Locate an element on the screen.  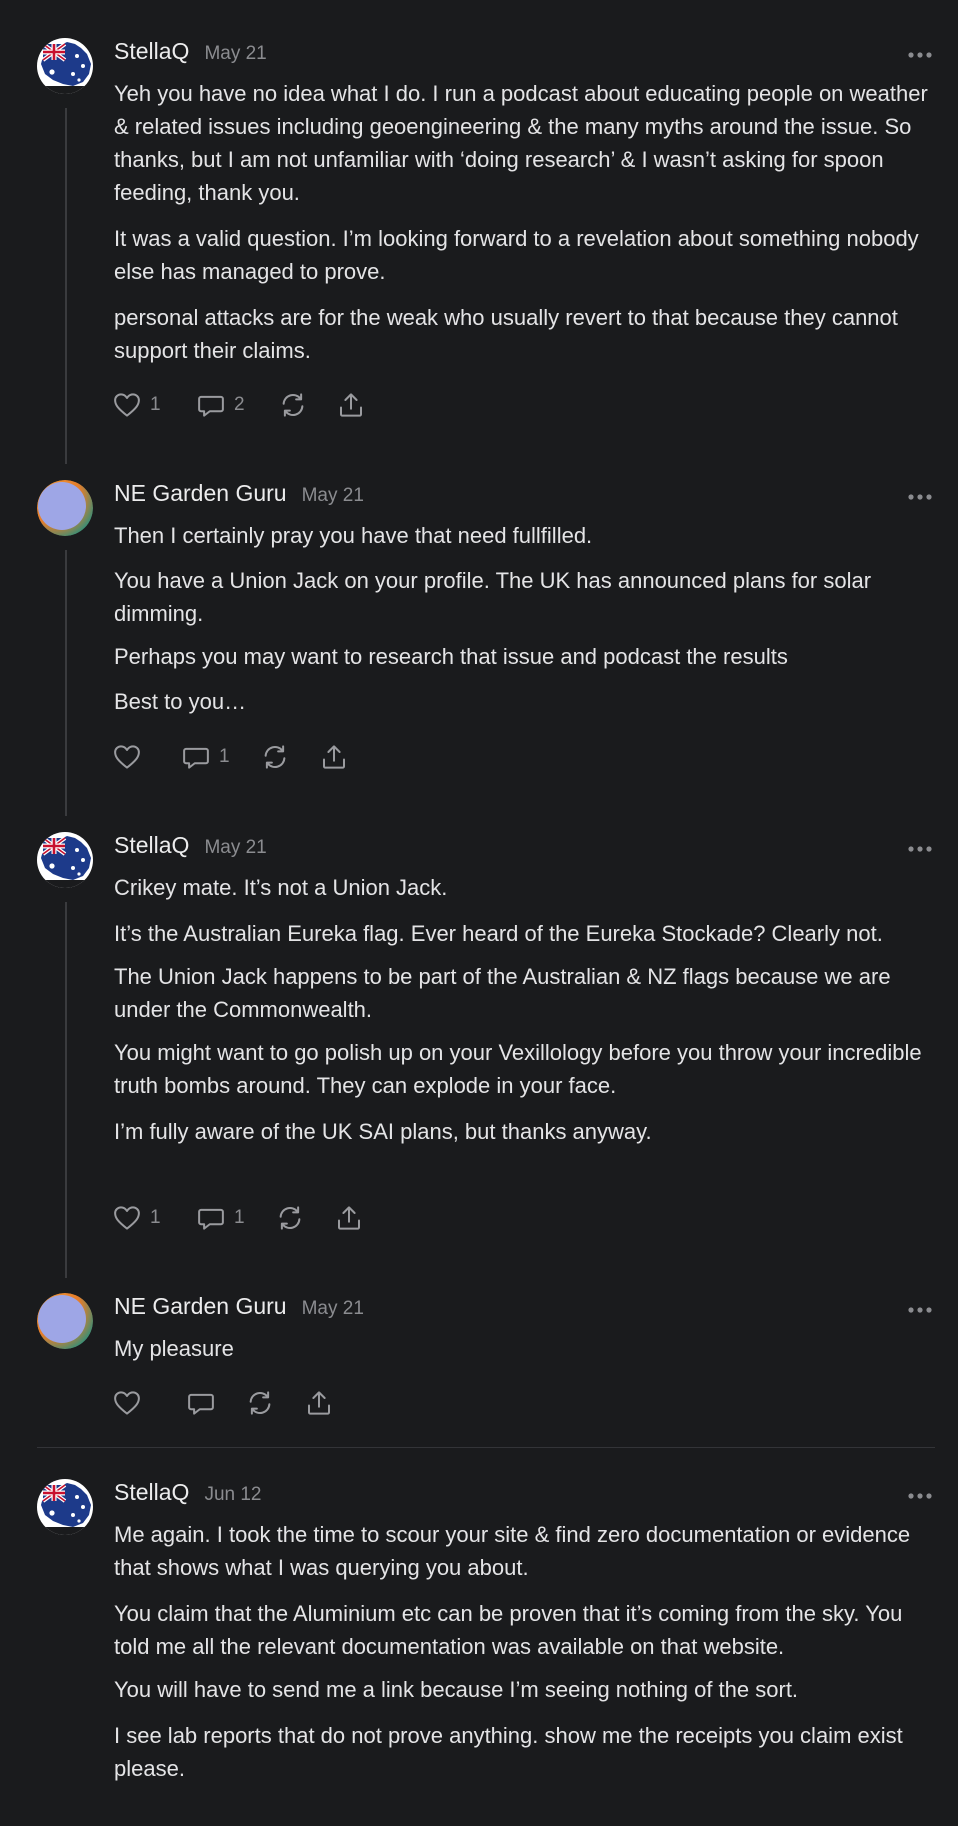
comment-body: My pleasure is located at coordinates (524, 1355).